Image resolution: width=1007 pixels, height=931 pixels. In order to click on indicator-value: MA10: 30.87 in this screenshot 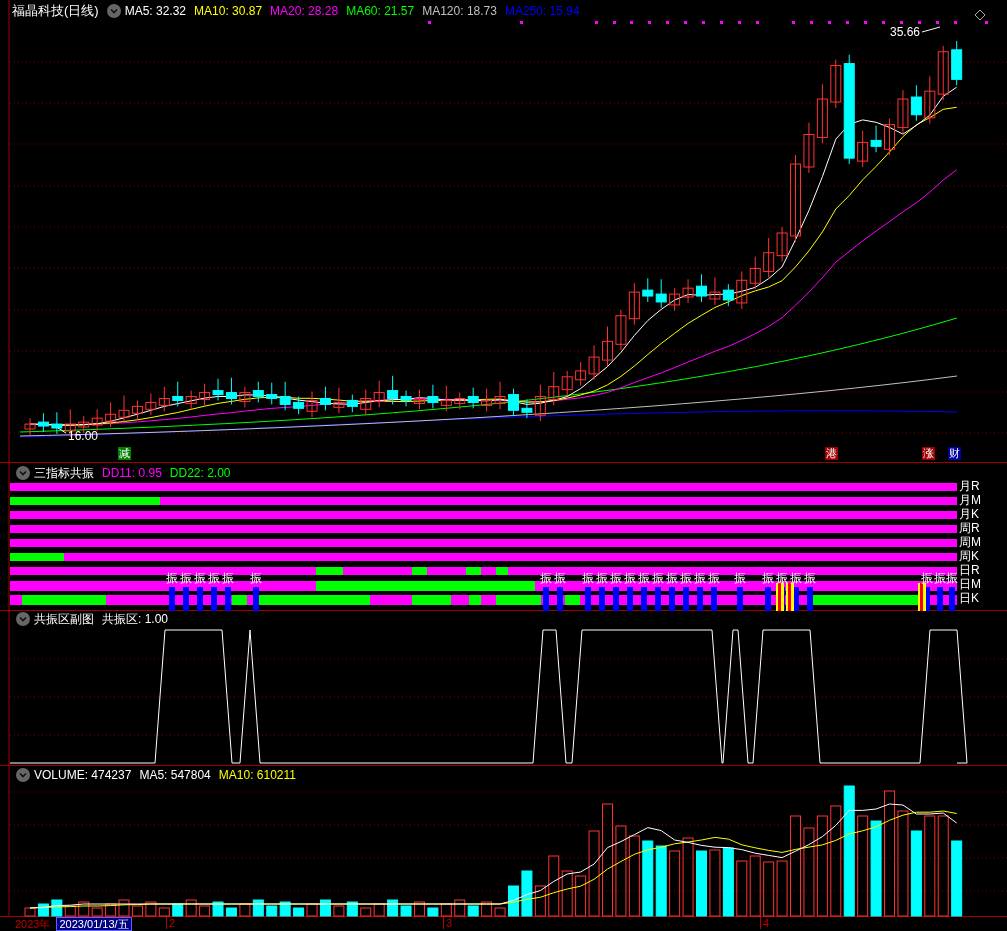, I will do `click(228, 11)`.